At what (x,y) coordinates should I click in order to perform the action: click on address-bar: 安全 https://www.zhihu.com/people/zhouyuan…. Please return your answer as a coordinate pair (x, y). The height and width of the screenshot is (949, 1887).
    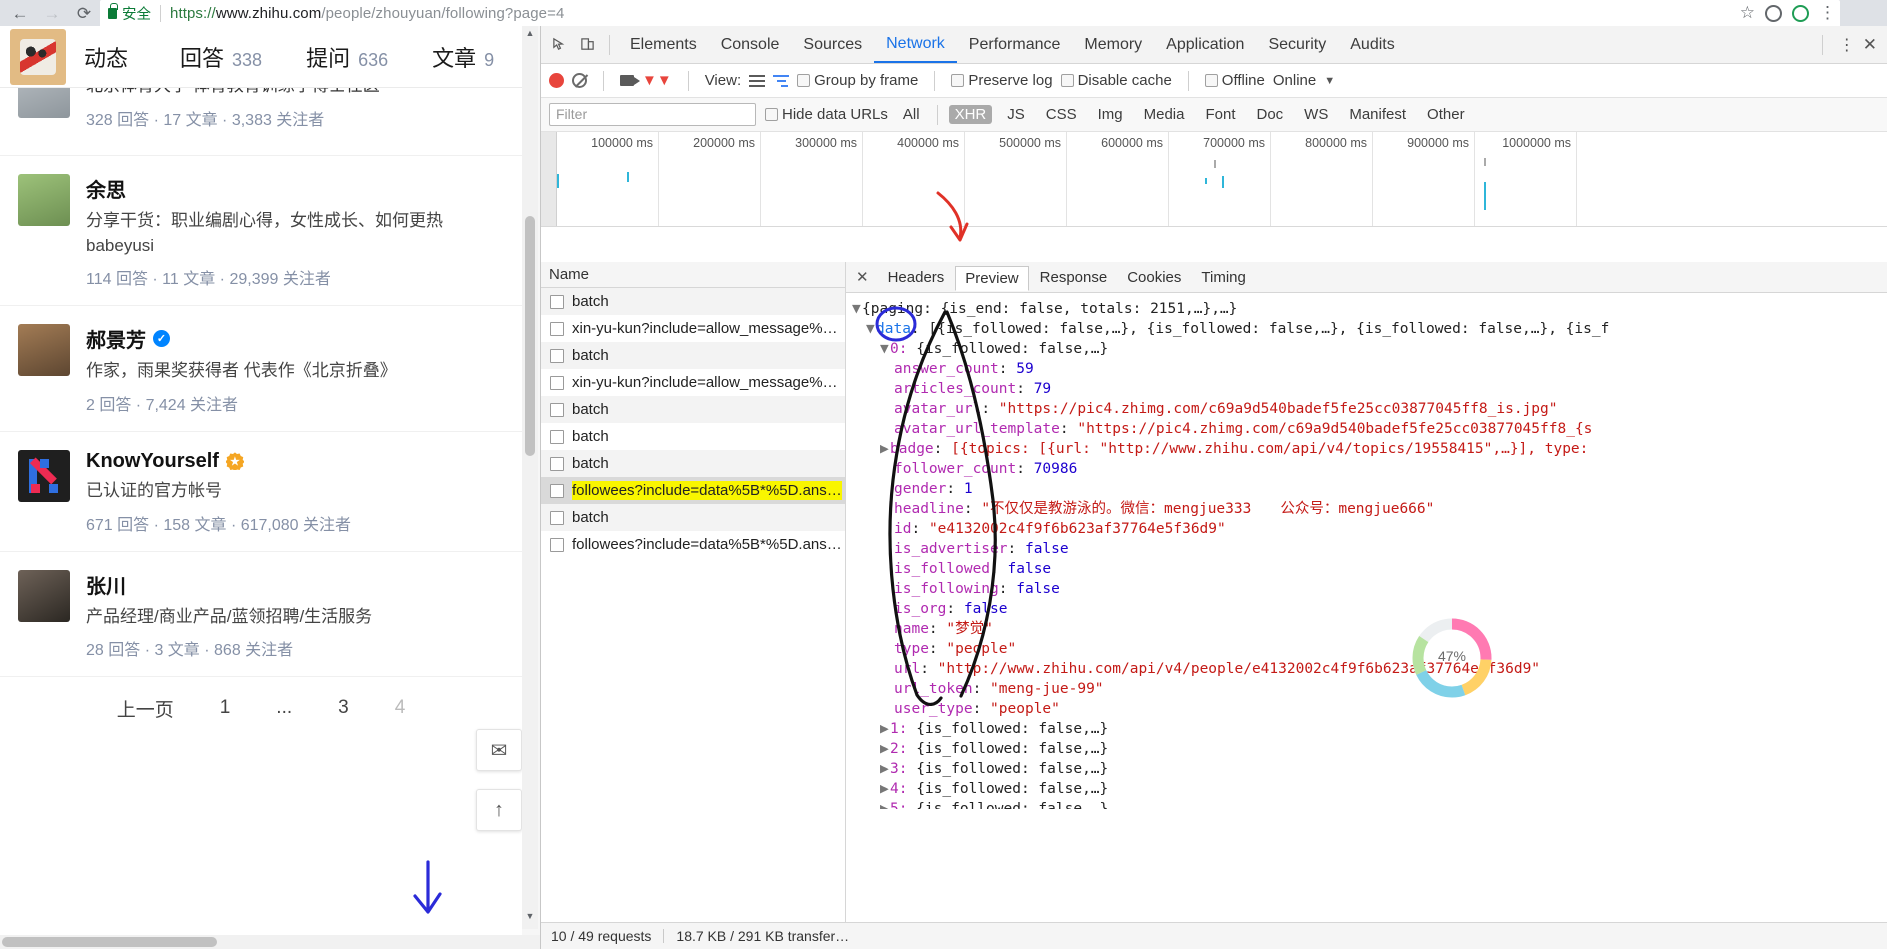
    Looking at the image, I should click on (970, 13).